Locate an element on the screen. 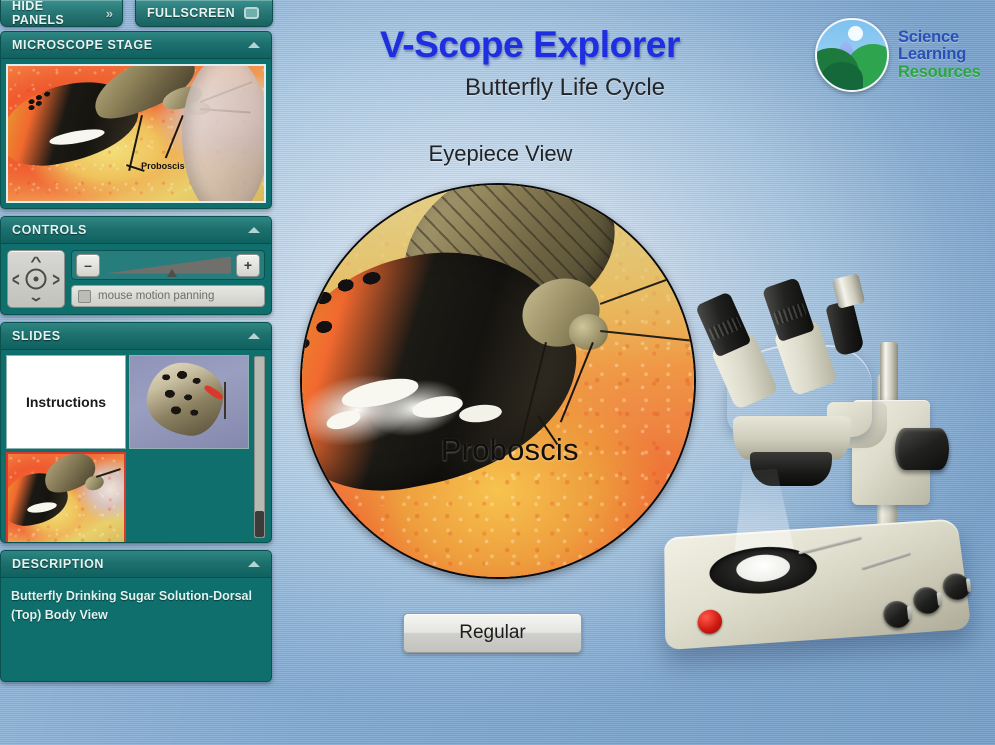 Image resolution: width=995 pixels, height=745 pixels. page-title: V-Scope Explorer is located at coordinates (530, 44).